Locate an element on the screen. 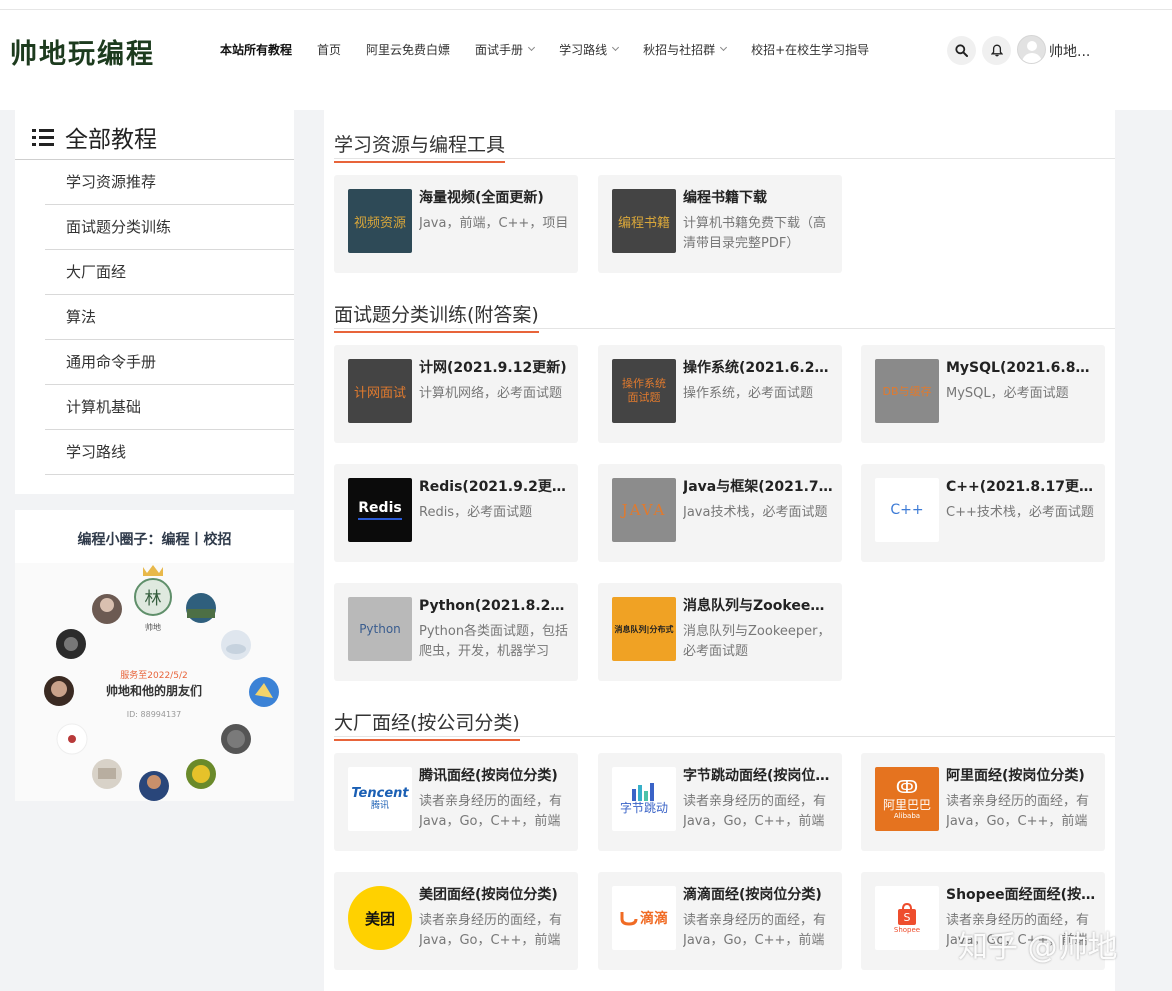  alibaba-logo: ↂ 阿里巴巴 Alibaba is located at coordinates (907, 799).